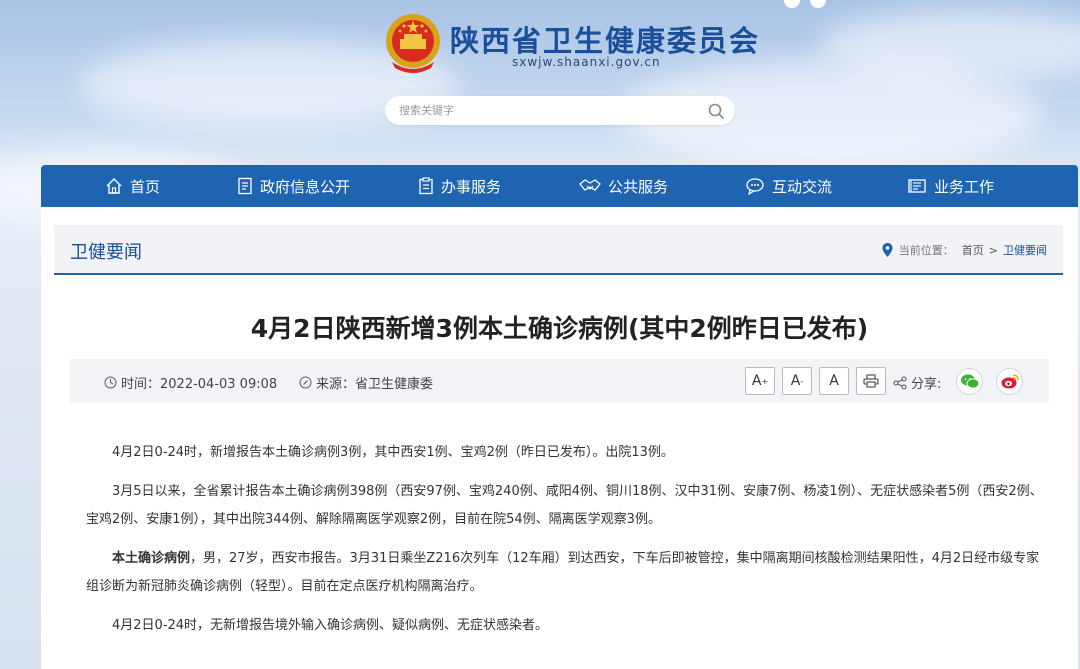  I want to click on nav-label: 公共服务, so click(638, 186).